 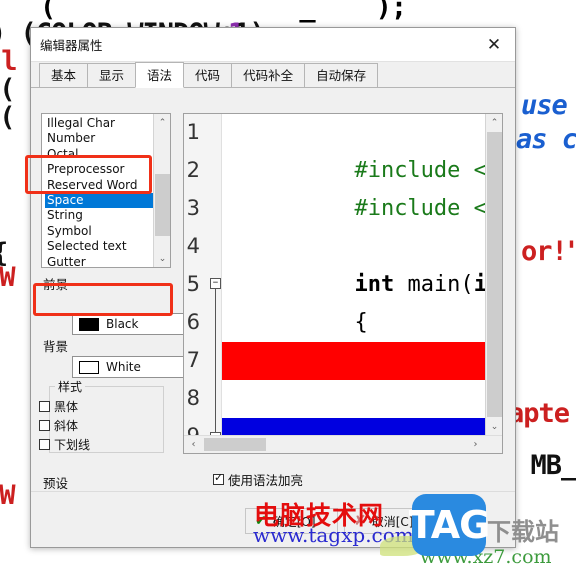 I want to click on code-line-highlight-blue: { // activ, so click(x=353, y=426).